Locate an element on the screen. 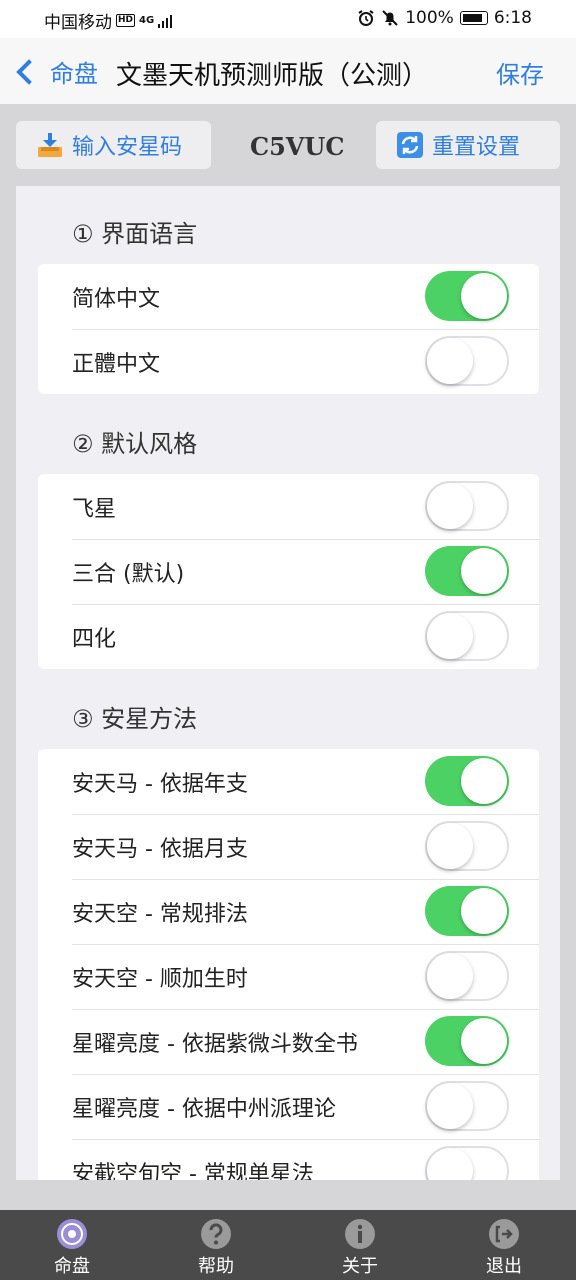 The height and width of the screenshot is (1280, 576). navigation-bar: 命盘 文墨天机预测师版（公测） 保存 is located at coordinates (288, 71).